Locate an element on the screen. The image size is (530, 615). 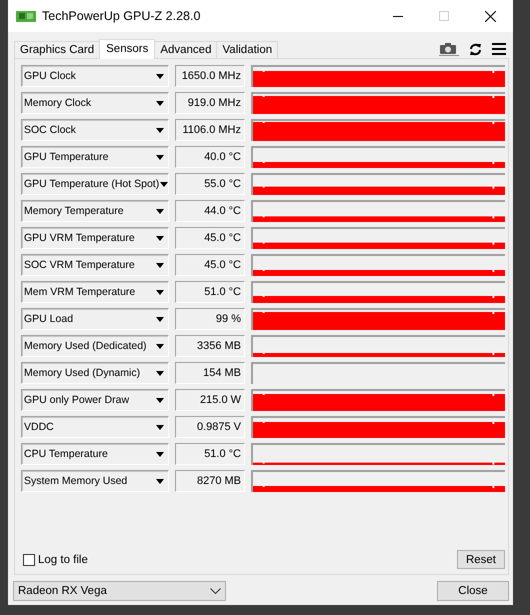
tab: Sensors is located at coordinates (127, 49).